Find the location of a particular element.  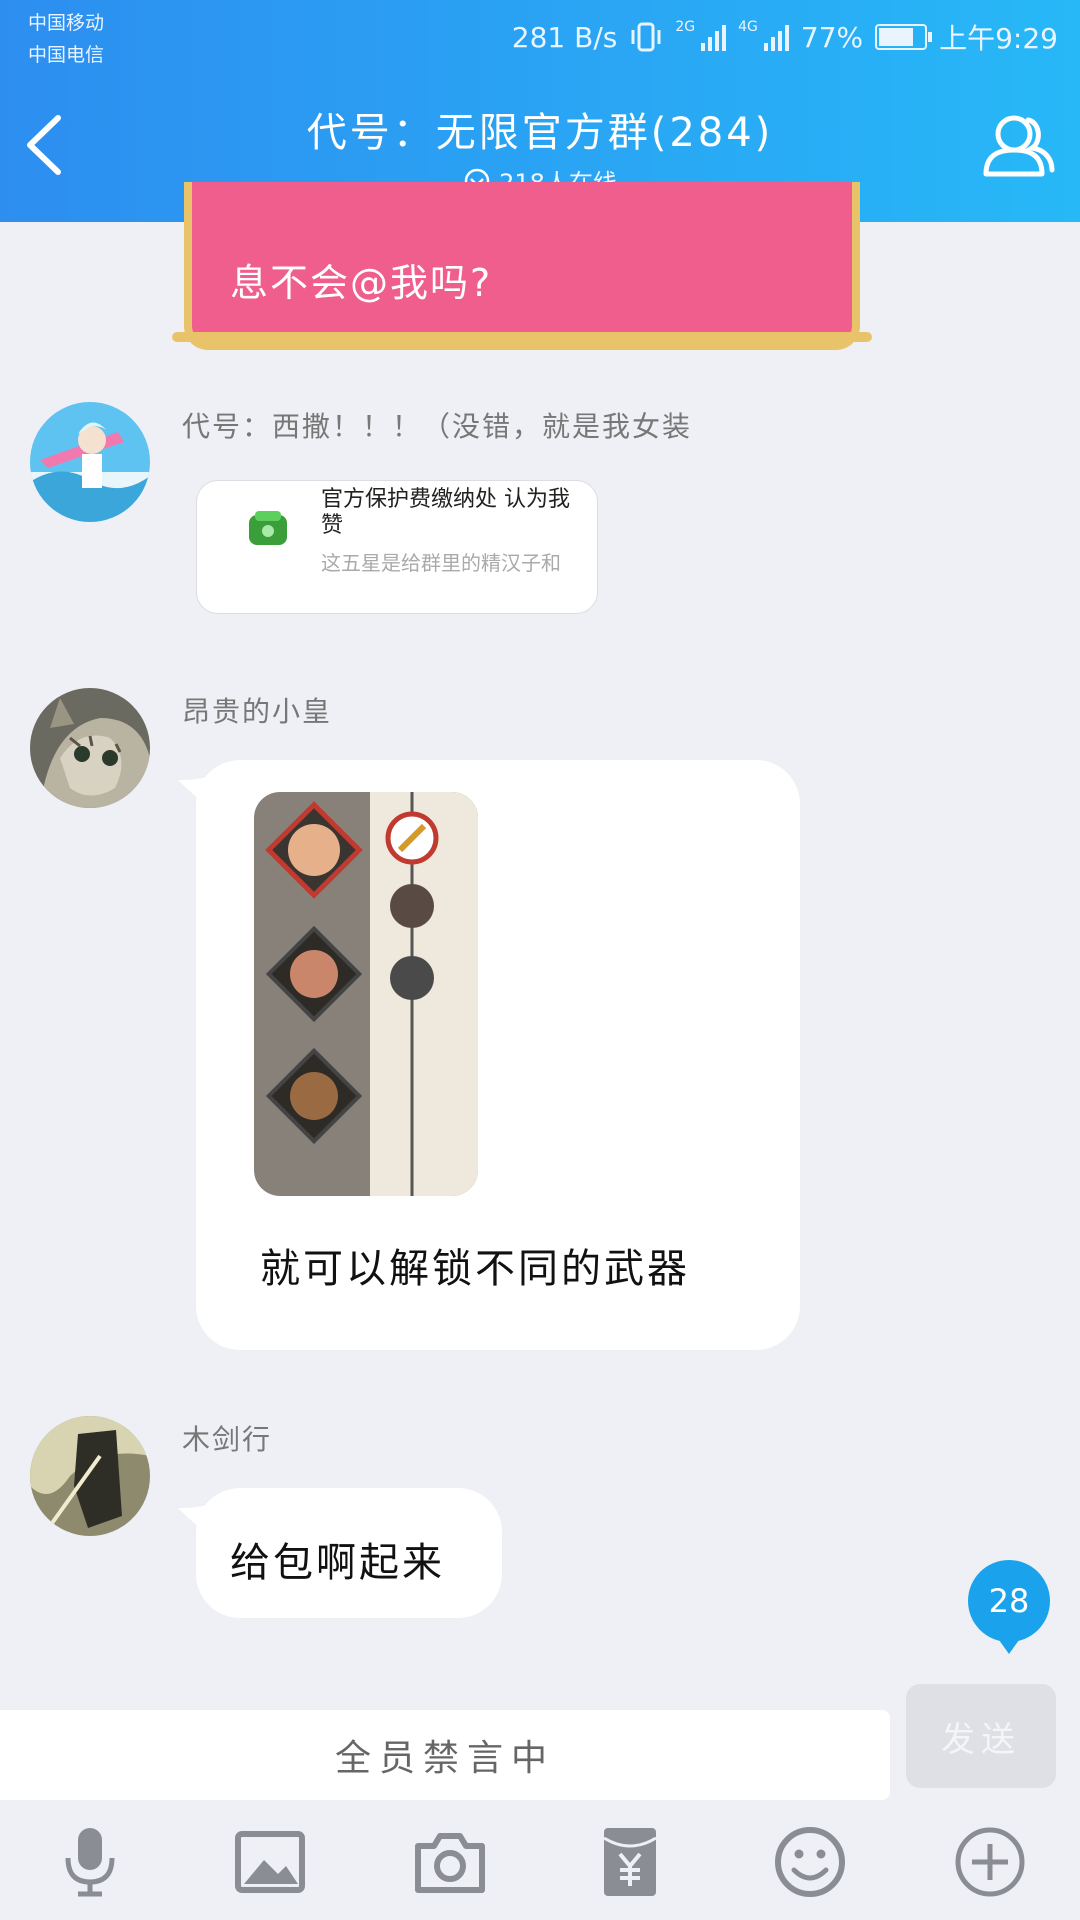

clock: 上午9:29 is located at coordinates (998, 38).